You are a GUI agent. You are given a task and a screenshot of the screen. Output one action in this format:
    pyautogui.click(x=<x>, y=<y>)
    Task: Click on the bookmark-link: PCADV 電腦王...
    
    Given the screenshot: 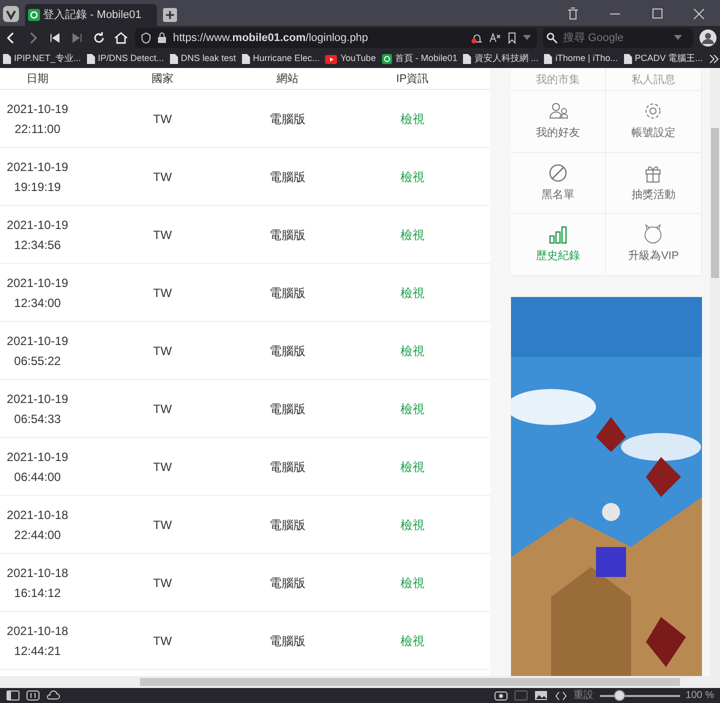 What is the action you would take?
    pyautogui.click(x=663, y=59)
    